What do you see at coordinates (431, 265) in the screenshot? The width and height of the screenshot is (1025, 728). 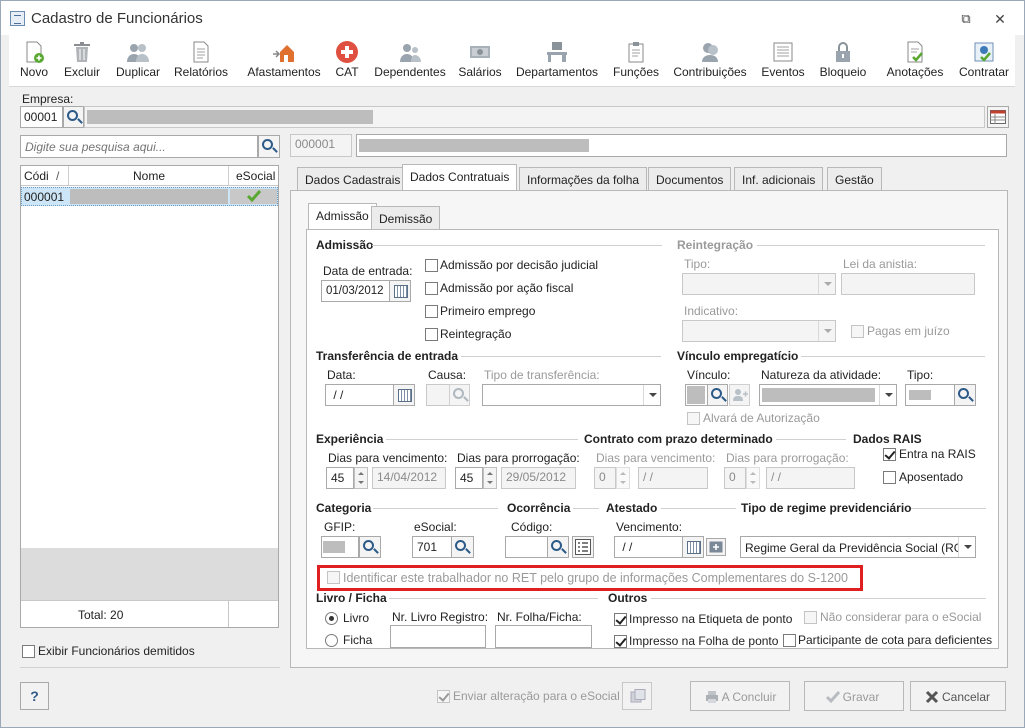 I see `admissao-judicial-checkbox` at bounding box center [431, 265].